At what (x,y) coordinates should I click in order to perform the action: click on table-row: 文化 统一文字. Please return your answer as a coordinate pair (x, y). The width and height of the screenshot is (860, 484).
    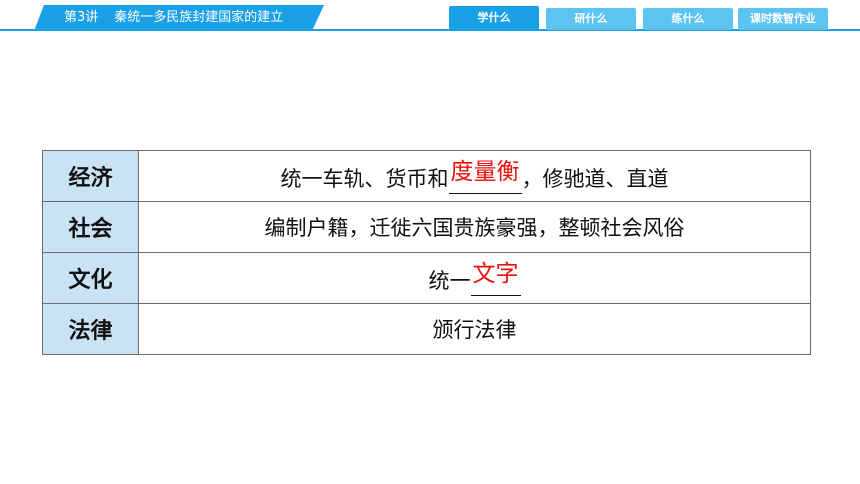
    Looking at the image, I should click on (426, 278).